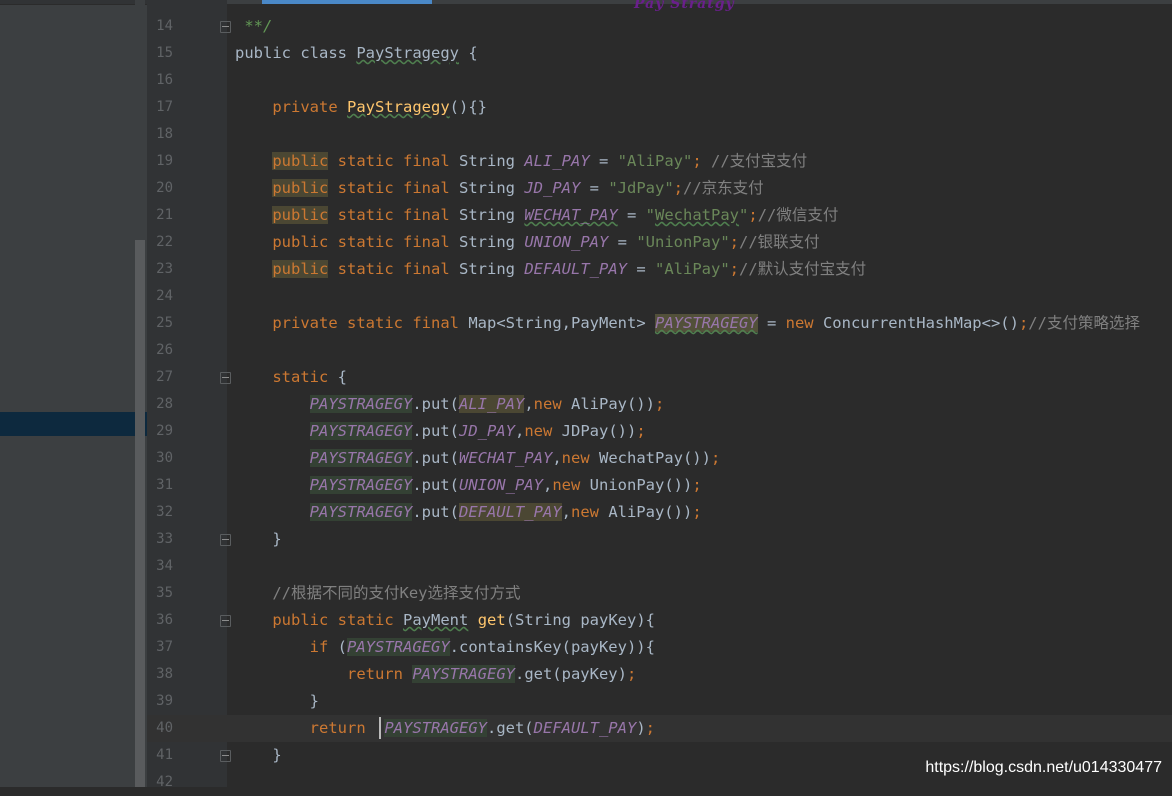 The image size is (1172, 796). What do you see at coordinates (659, 674) in the screenshot?
I see `code-line: 38 return PAYSTRAGEGY.get(payKey);` at bounding box center [659, 674].